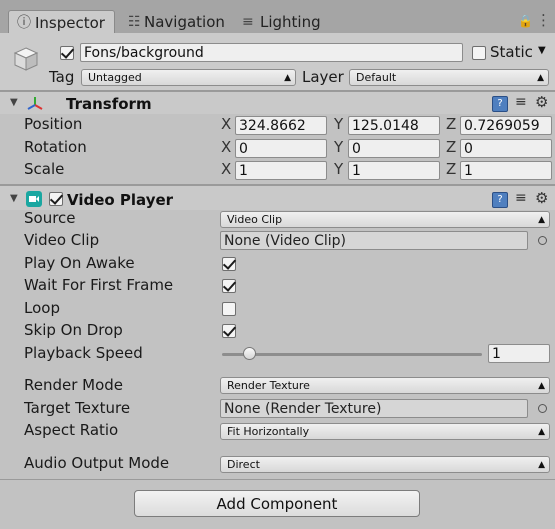 Image resolution: width=555 pixels, height=529 pixels. What do you see at coordinates (73, 330) in the screenshot?
I see `skip-on-drop-label: Skip On Drop` at bounding box center [73, 330].